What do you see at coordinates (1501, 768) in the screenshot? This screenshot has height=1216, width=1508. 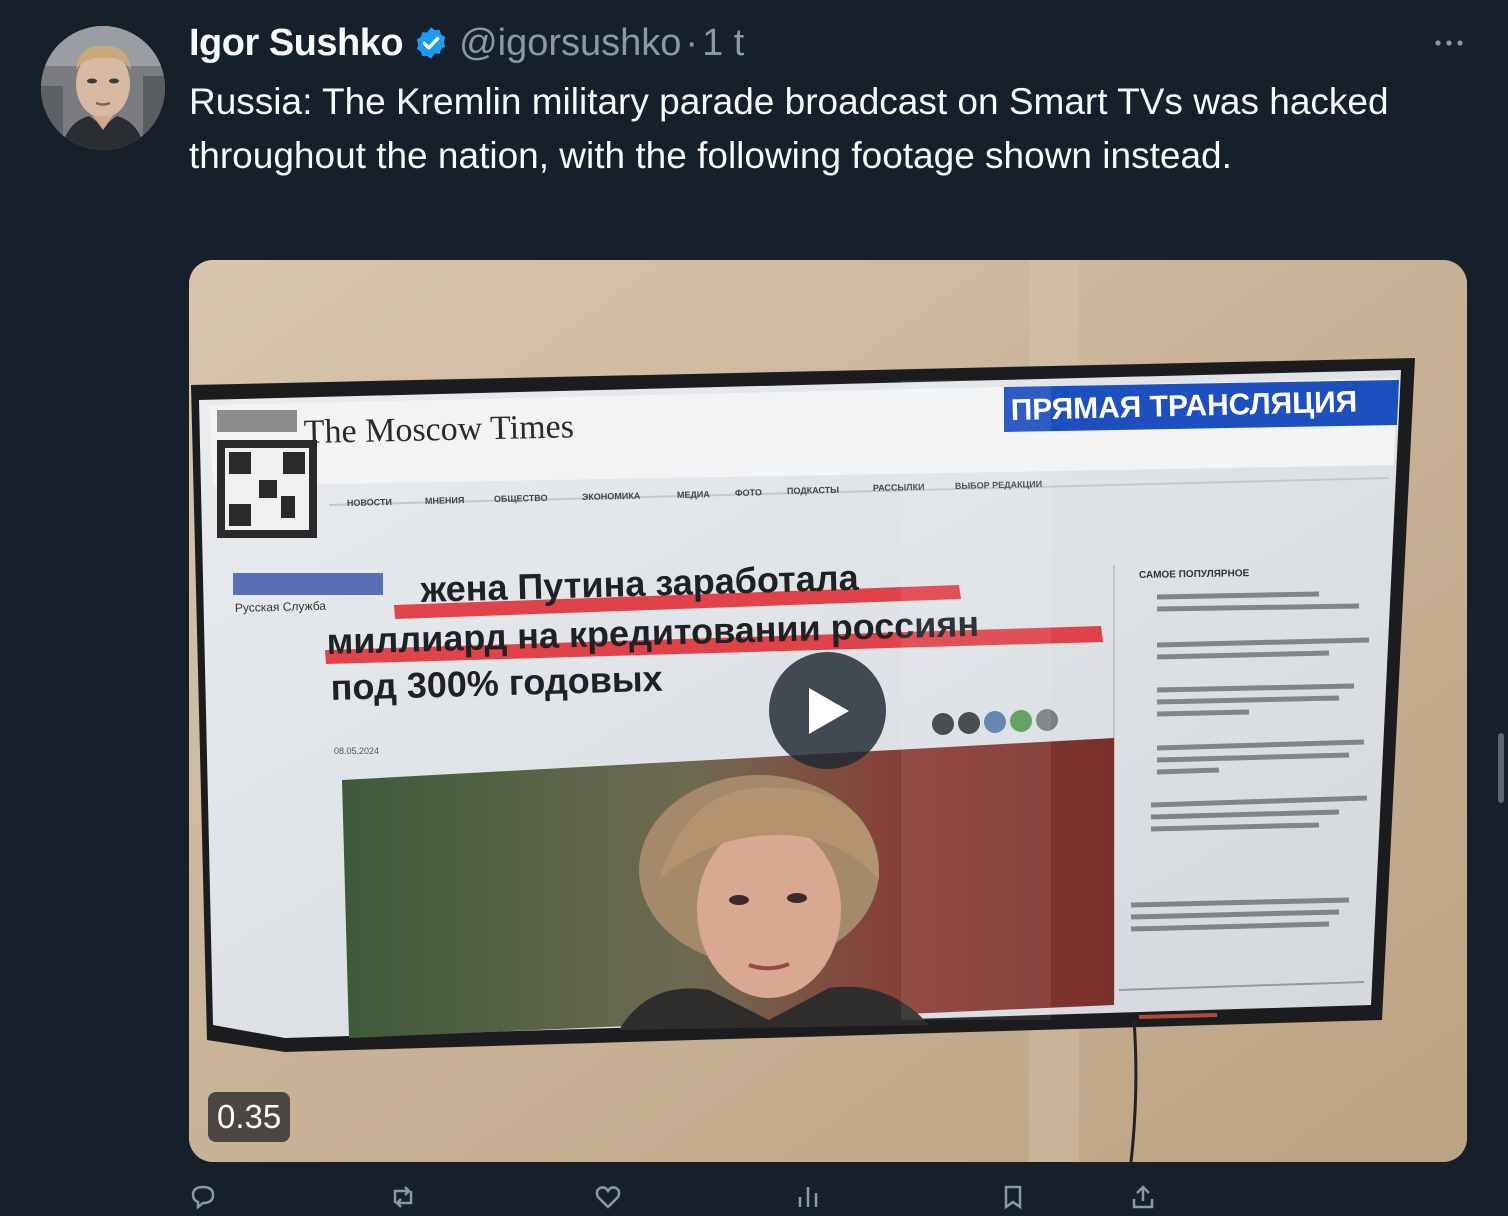 I see `page-scrollbar` at bounding box center [1501, 768].